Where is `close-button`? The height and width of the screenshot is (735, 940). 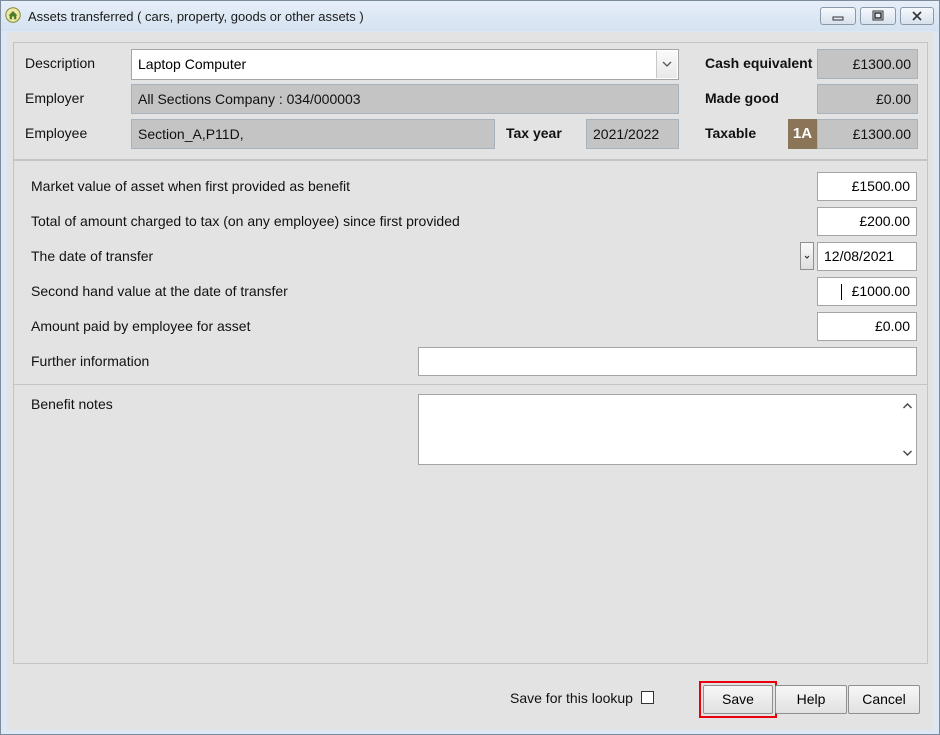
close-button is located at coordinates (917, 16).